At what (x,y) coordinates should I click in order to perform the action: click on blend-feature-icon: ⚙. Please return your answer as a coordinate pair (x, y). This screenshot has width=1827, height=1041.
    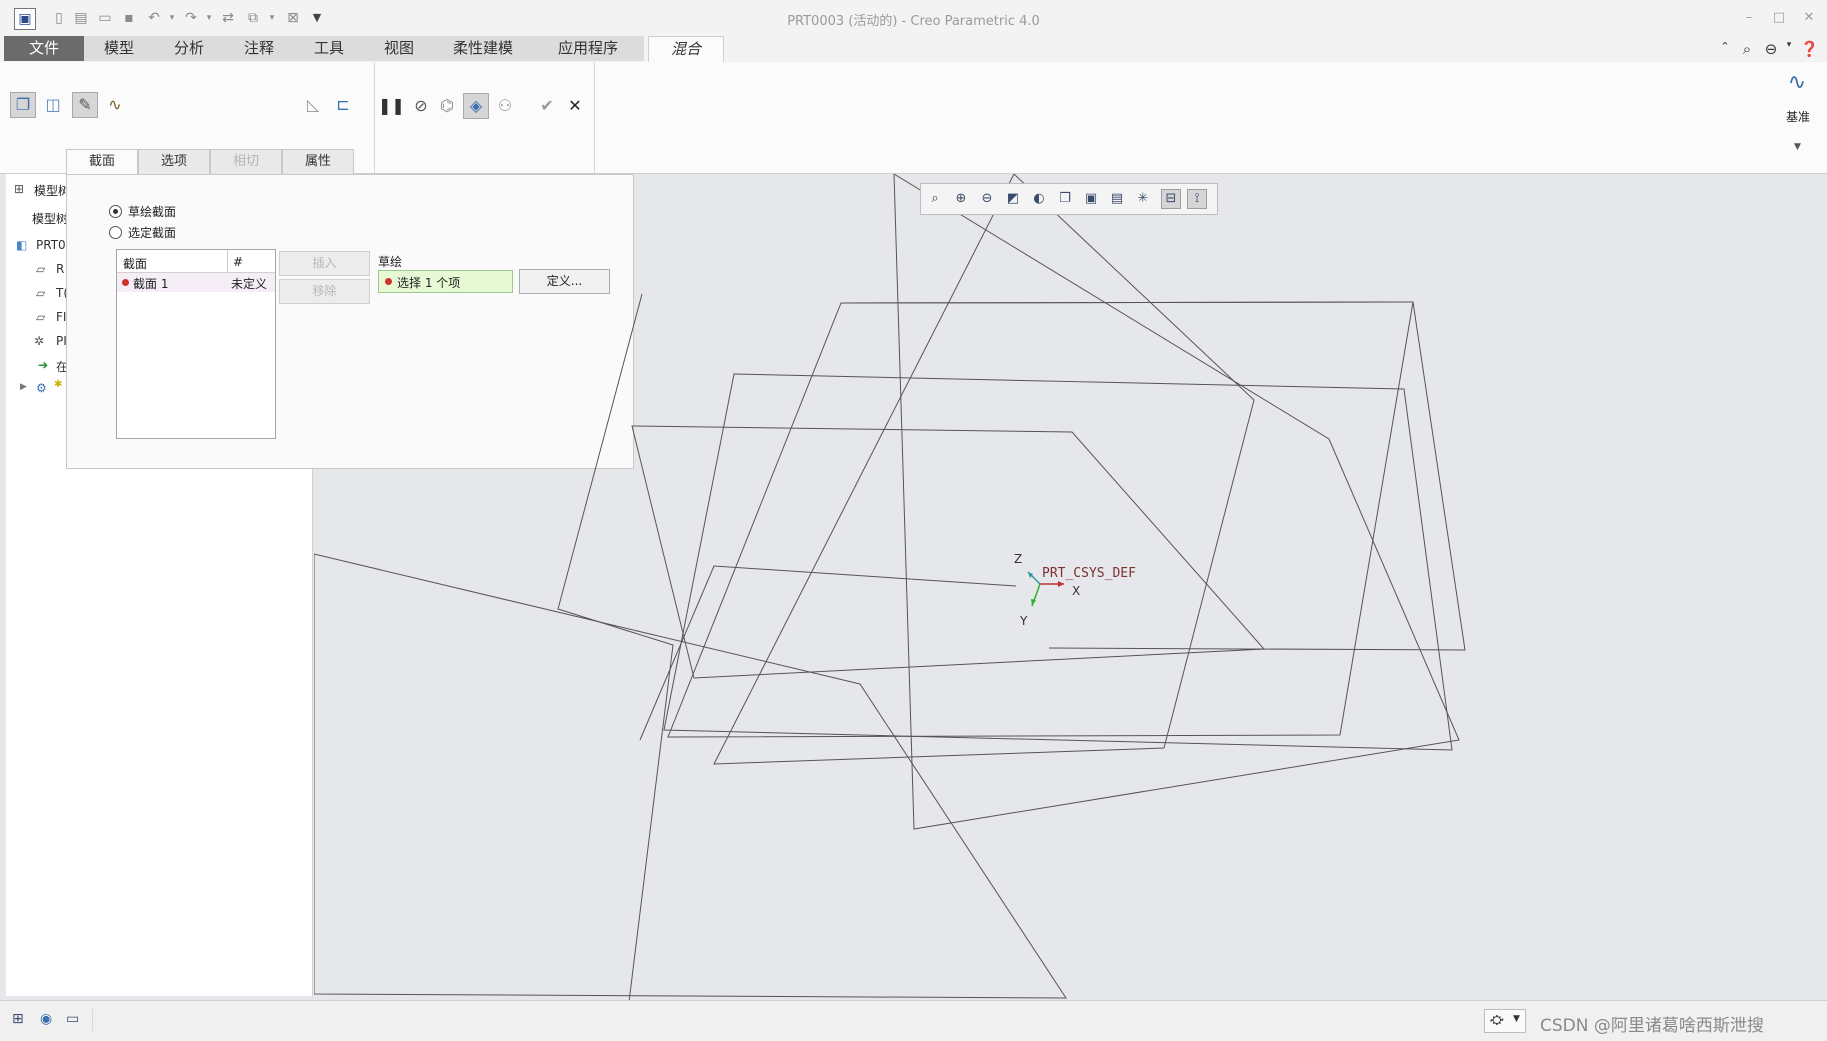
    Looking at the image, I should click on (41, 388).